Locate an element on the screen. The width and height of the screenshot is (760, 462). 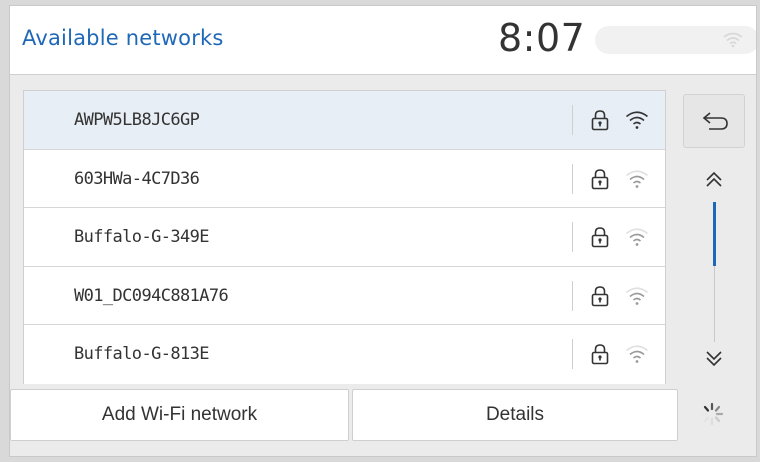
header-bar: Available networks 8:07 is located at coordinates (383, 40).